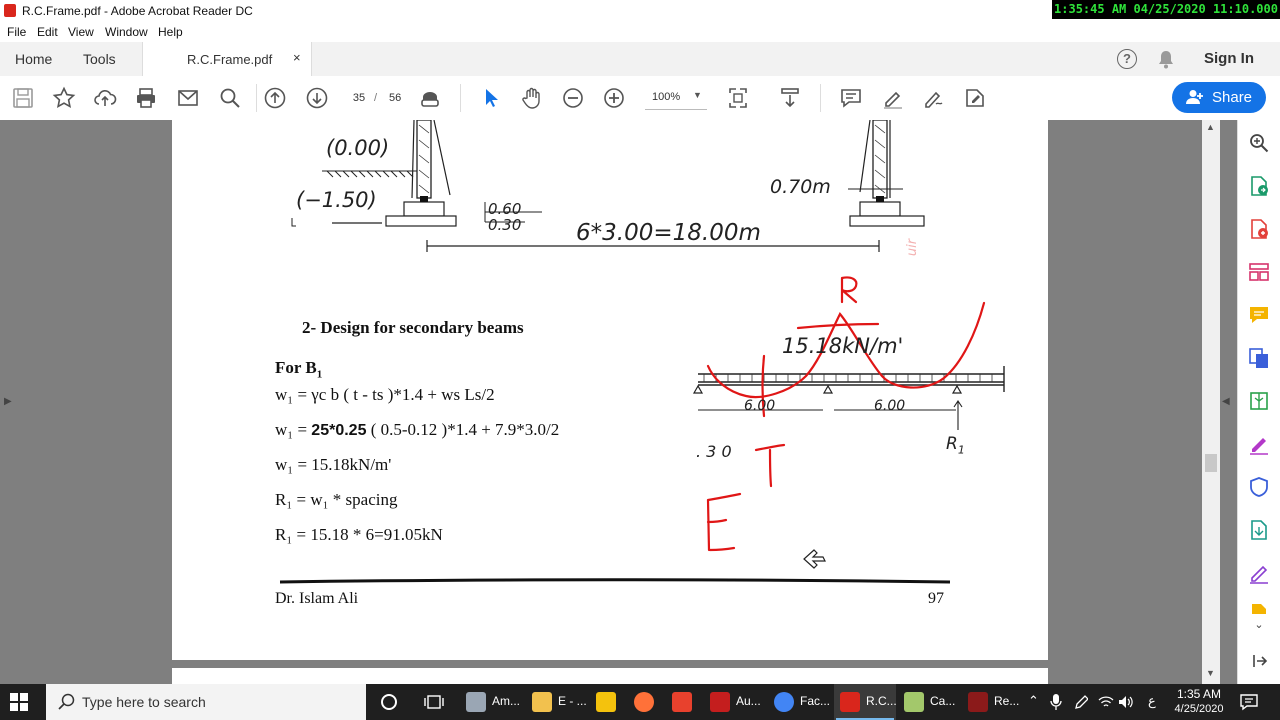 Image resolution: width=1280 pixels, height=720 pixels. I want to click on windows-start-icon, so click(19, 702).